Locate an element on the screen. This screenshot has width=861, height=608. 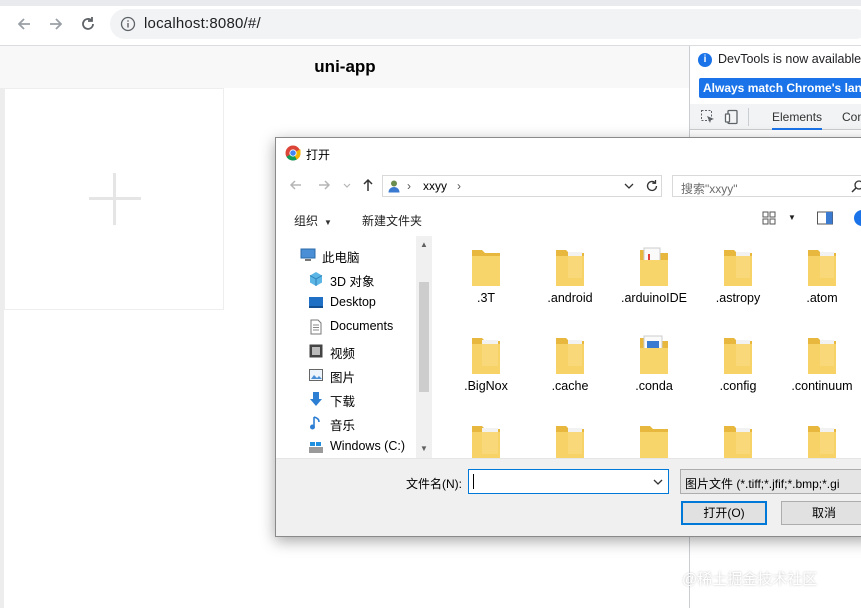
file-item: .3T is located at coordinates (486, 280).